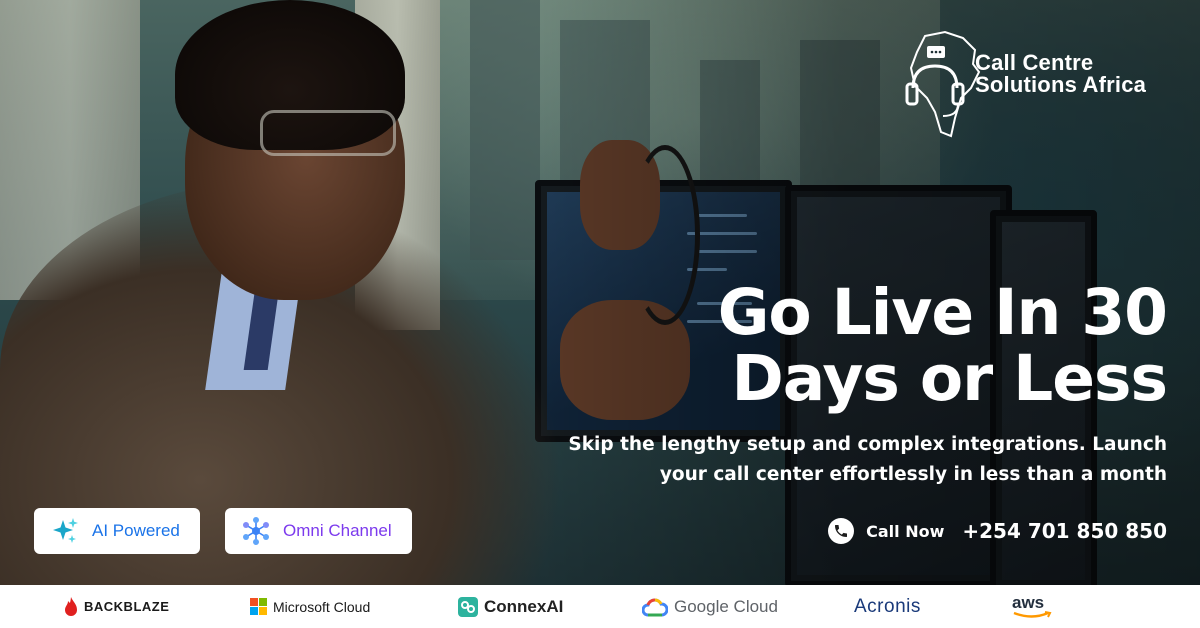  Describe the element at coordinates (905, 531) in the screenshot. I see `call-now-label: Call Now` at that location.